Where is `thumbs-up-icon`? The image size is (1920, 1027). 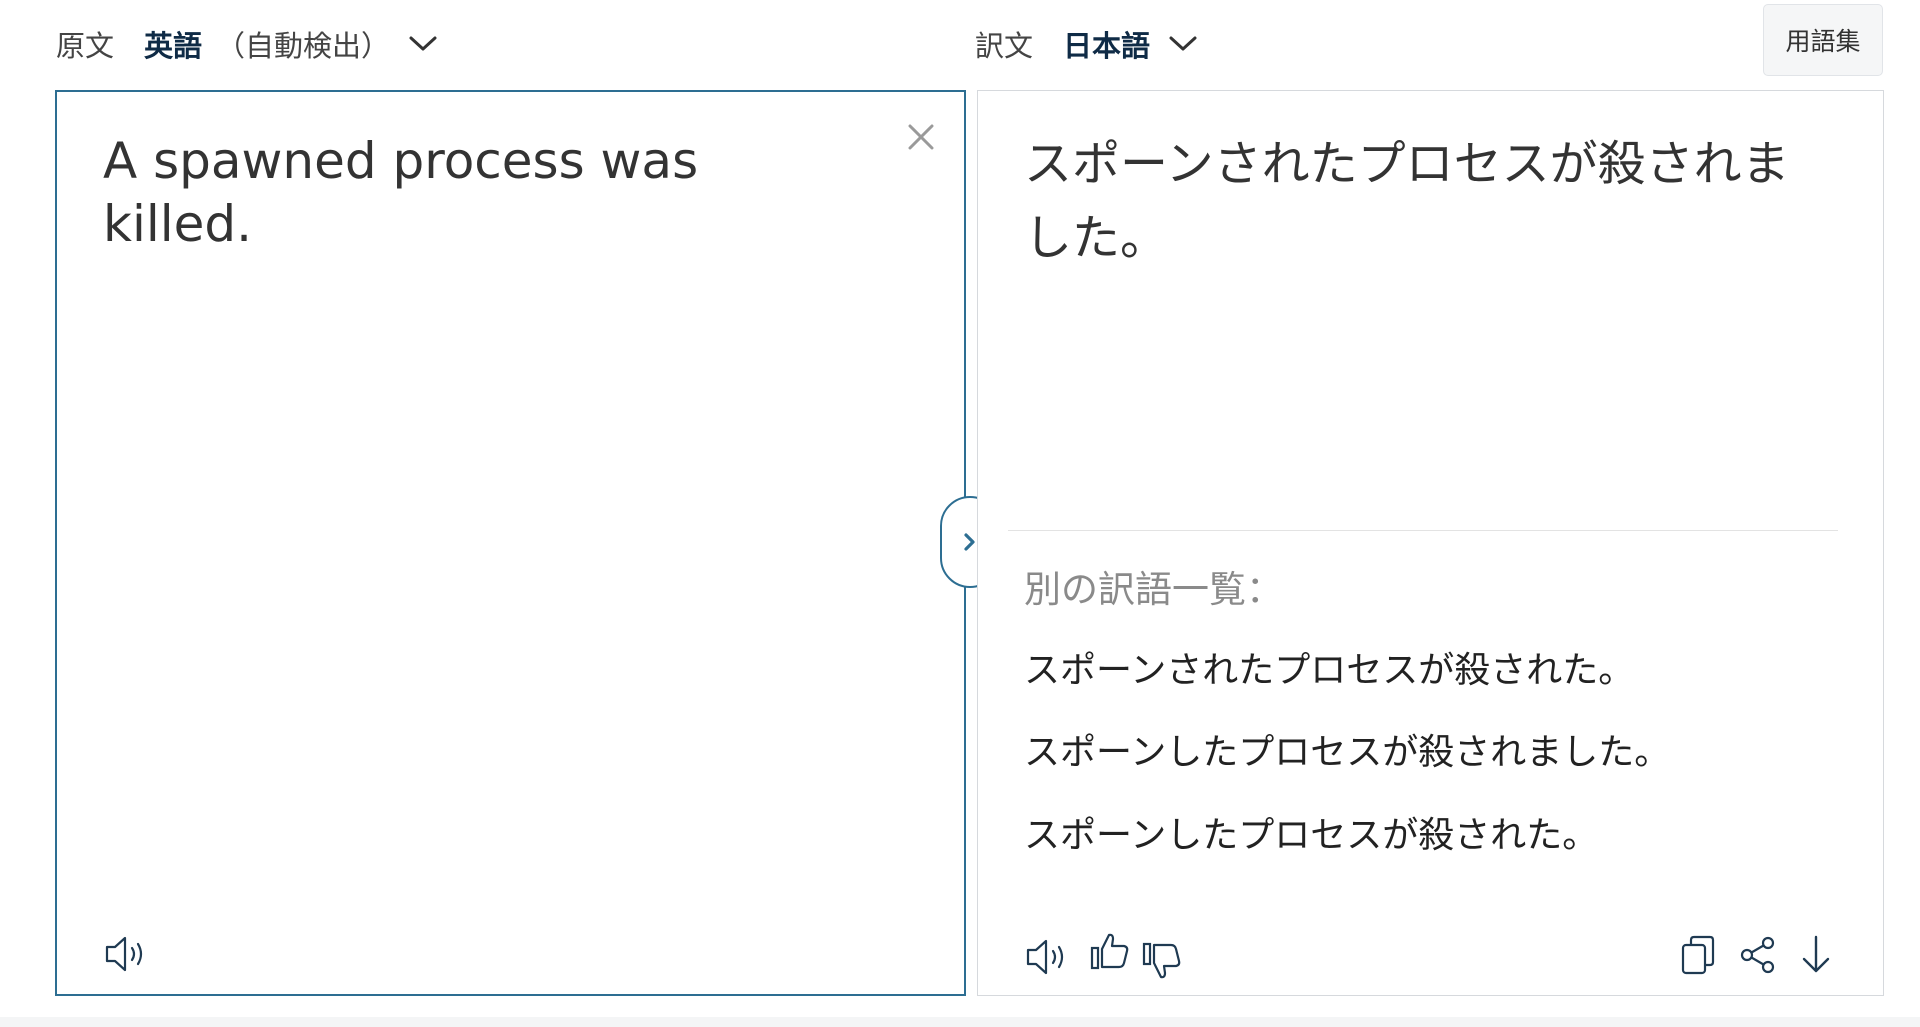
thumbs-up-icon is located at coordinates (1110, 951).